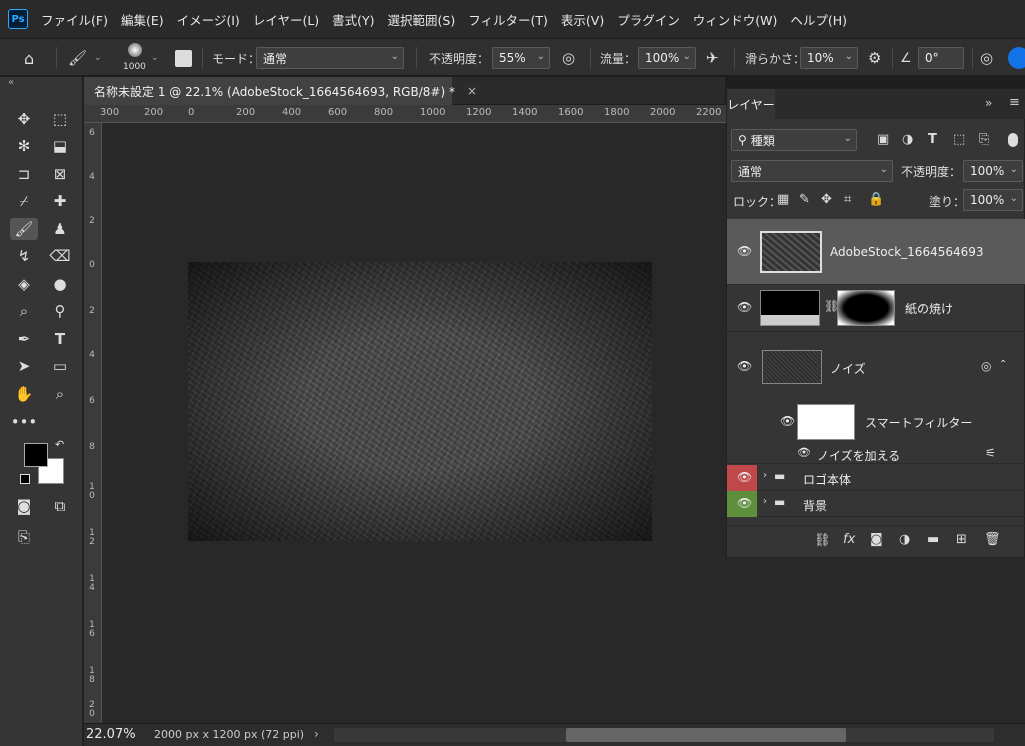  I want to click on smart-filter-row: 👁 スマートフィルター, so click(876, 423).